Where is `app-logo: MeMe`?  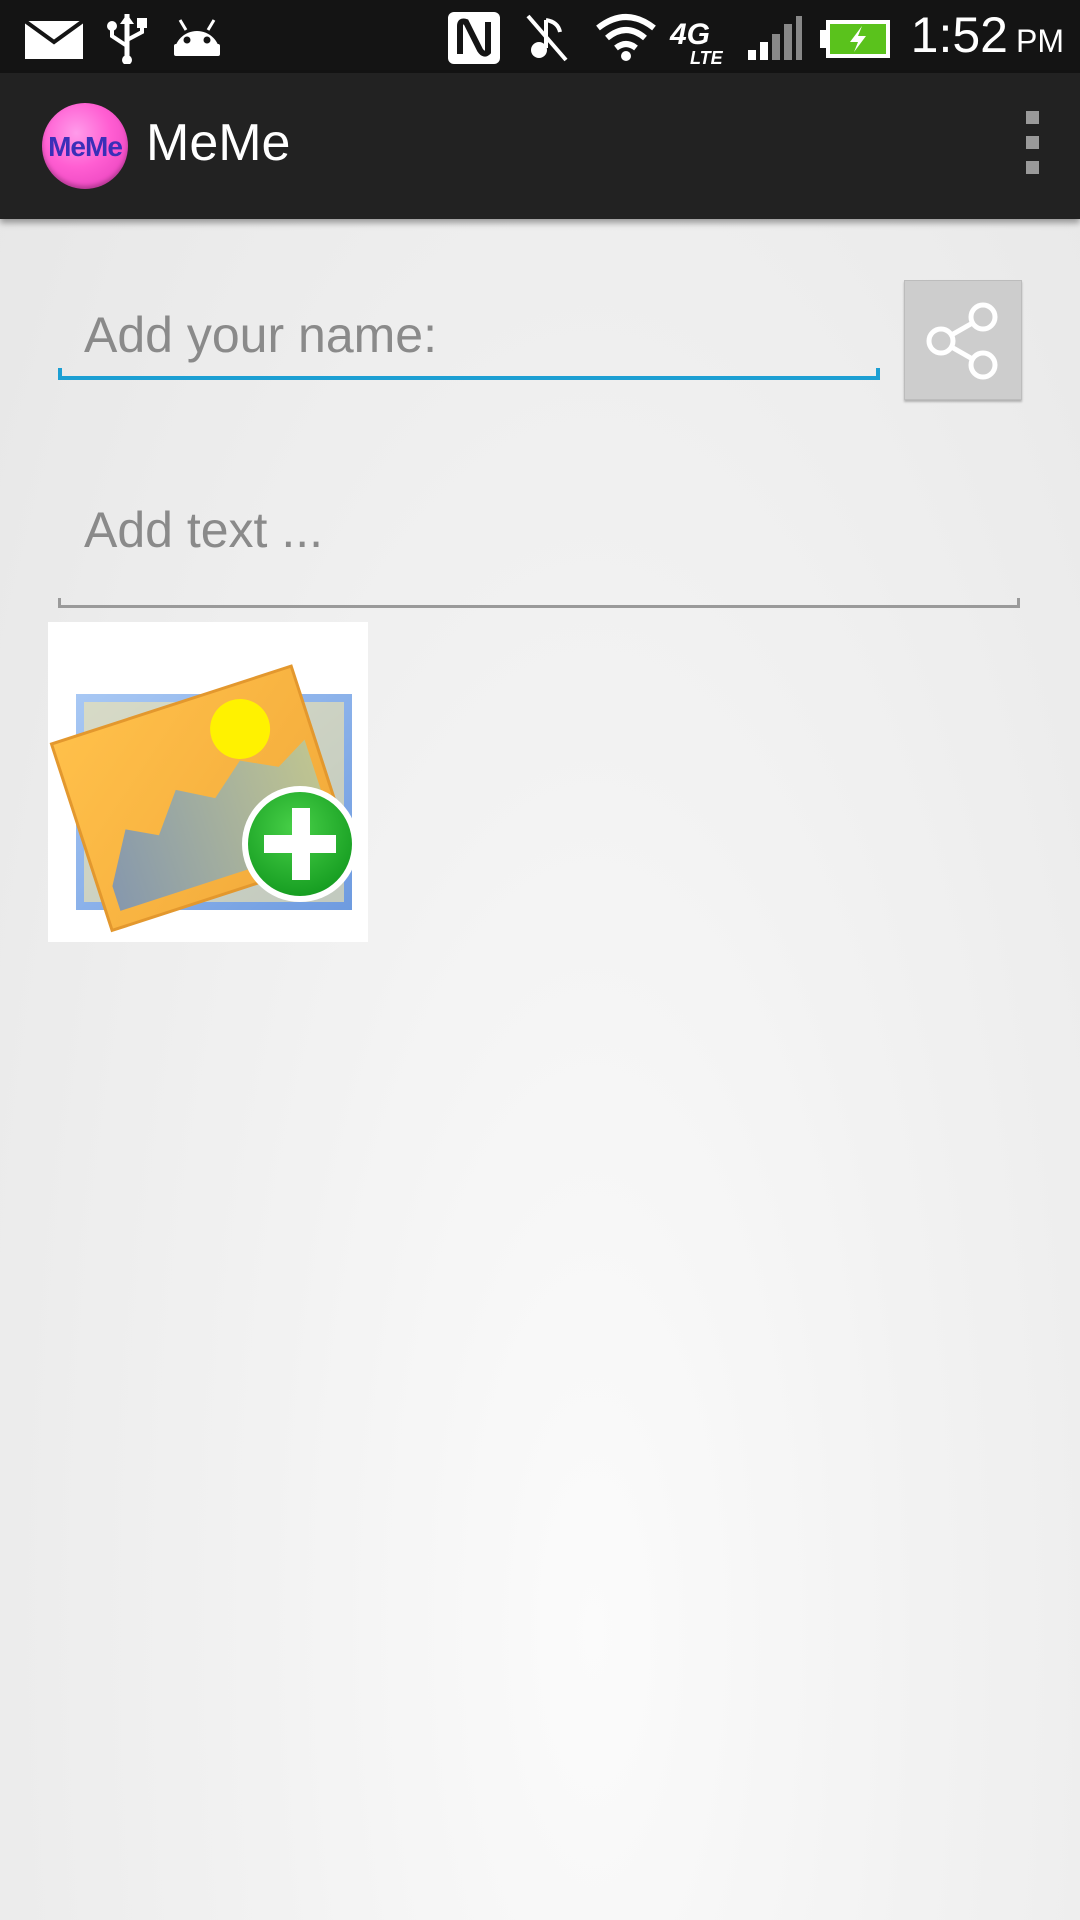 app-logo: MeMe is located at coordinates (85, 146).